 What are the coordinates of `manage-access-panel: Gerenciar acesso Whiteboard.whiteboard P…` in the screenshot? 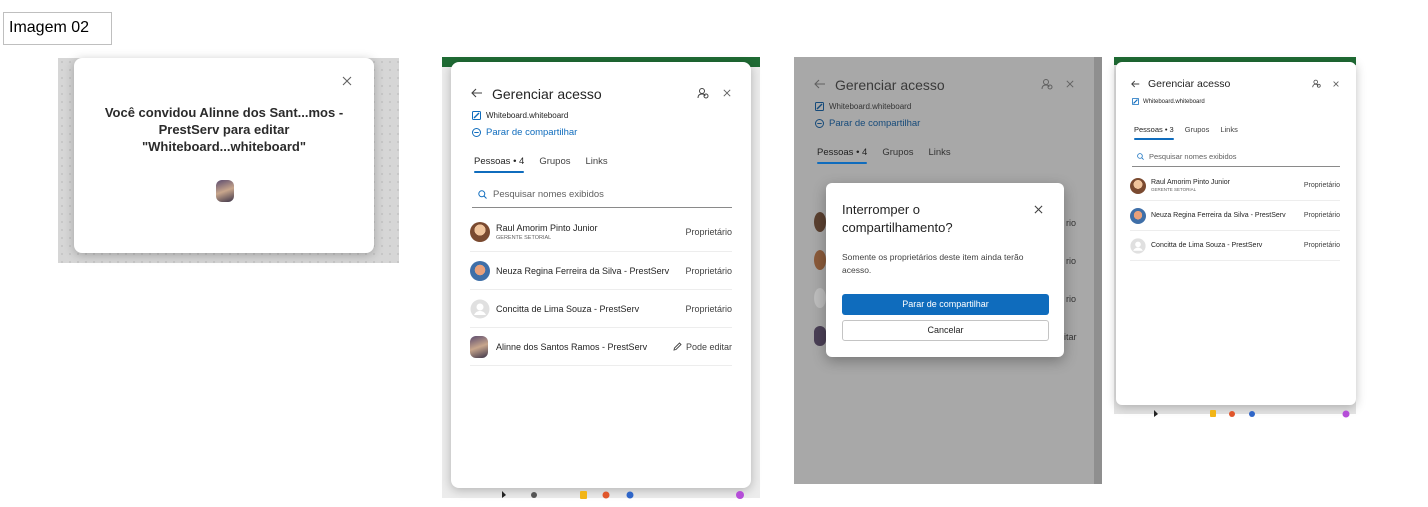 It's located at (1236, 233).